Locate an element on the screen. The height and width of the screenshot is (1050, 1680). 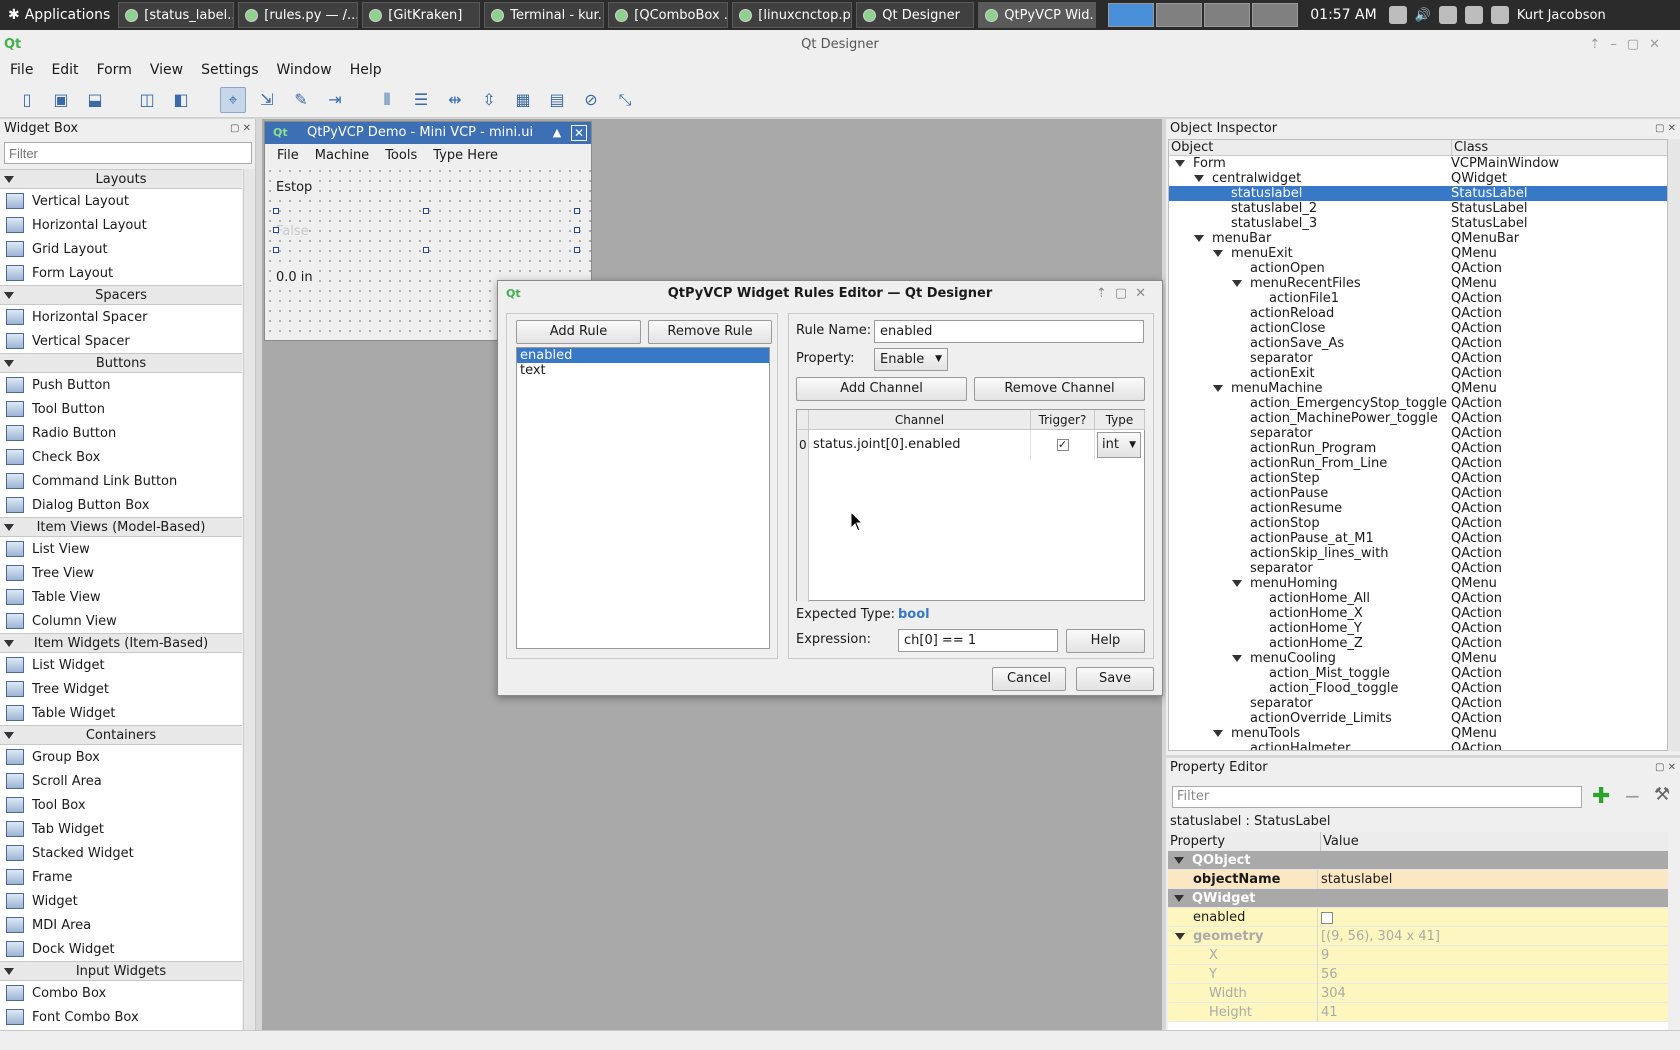
widget-category-spacers: Spacers is located at coordinates (121, 295).